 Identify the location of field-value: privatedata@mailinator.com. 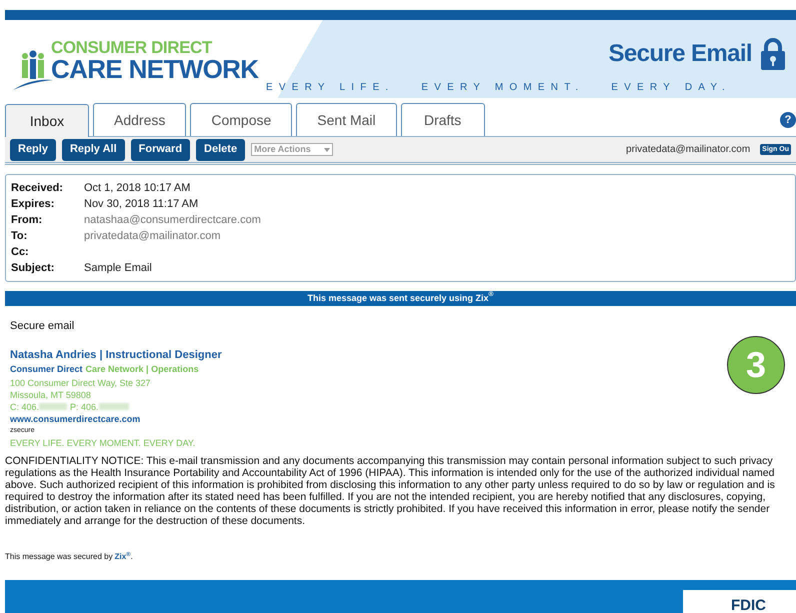
(152, 236).